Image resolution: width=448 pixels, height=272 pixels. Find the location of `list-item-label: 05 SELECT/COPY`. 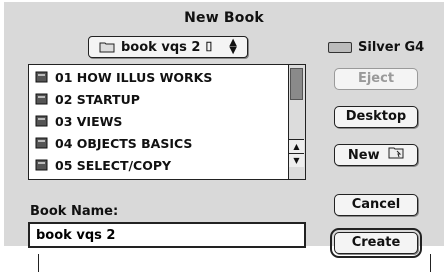

list-item-label: 05 SELECT/COPY is located at coordinates (113, 165).